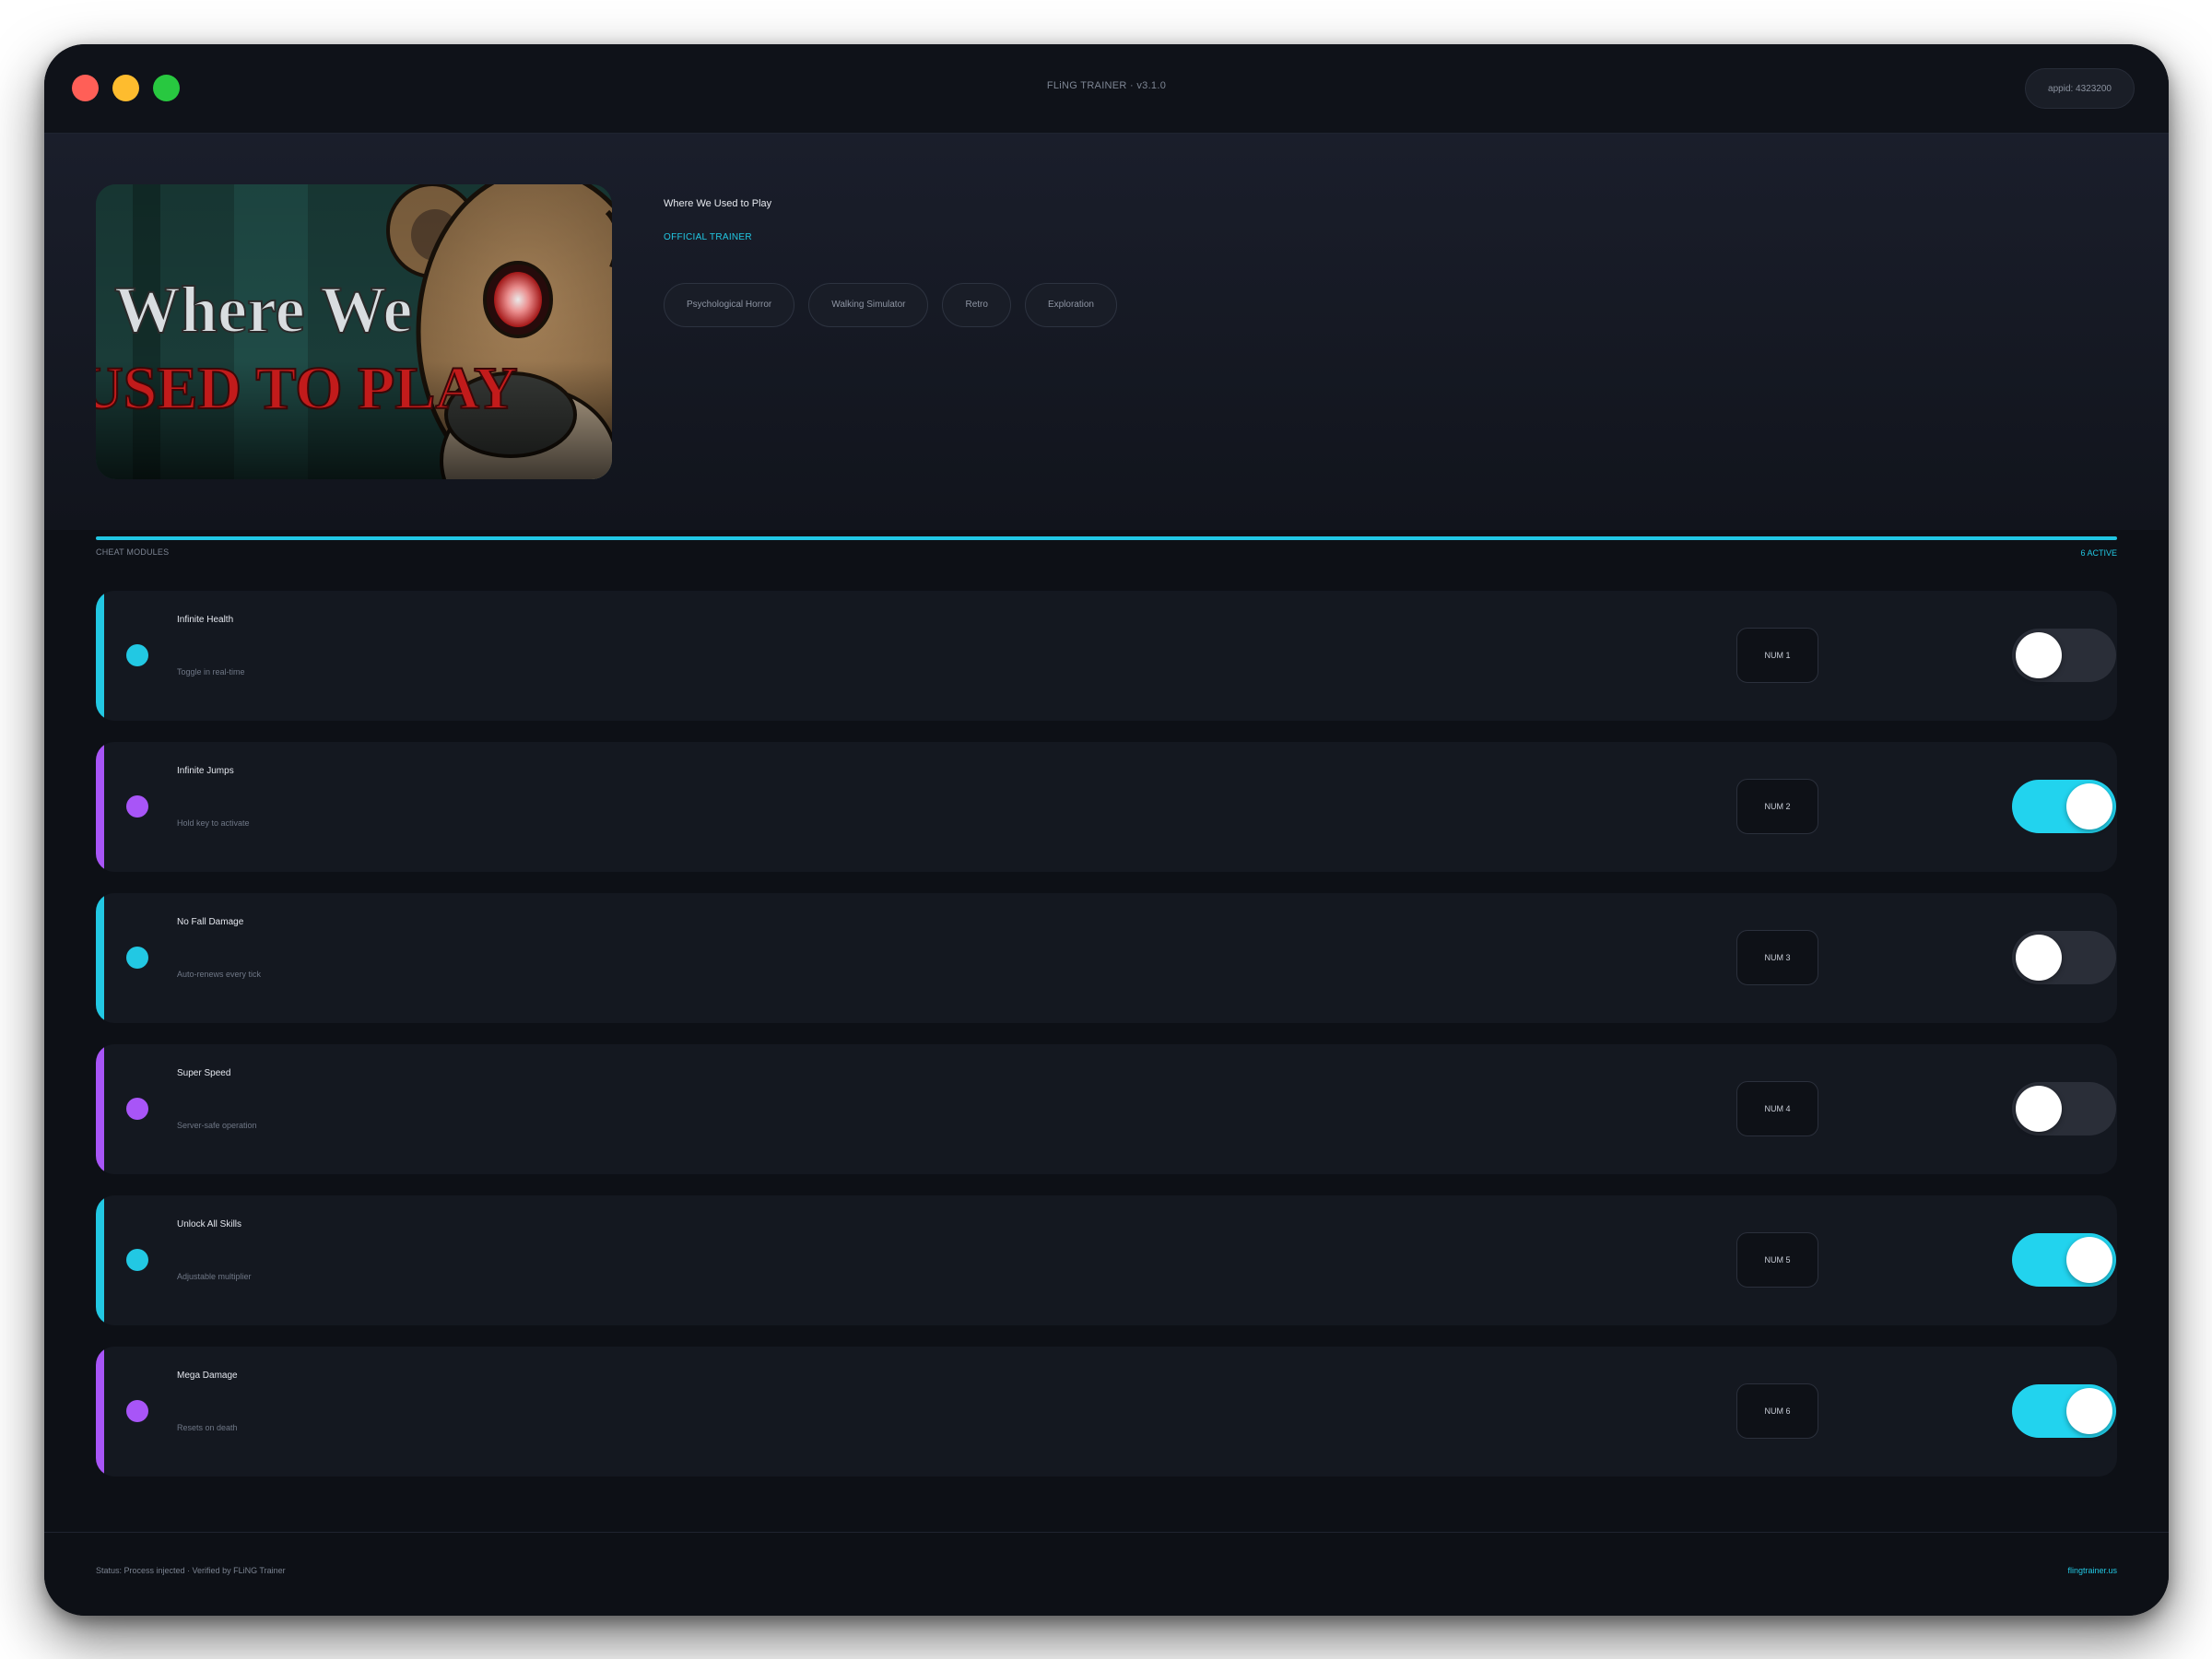  I want to click on module-description: Hold key to activate, so click(213, 823).